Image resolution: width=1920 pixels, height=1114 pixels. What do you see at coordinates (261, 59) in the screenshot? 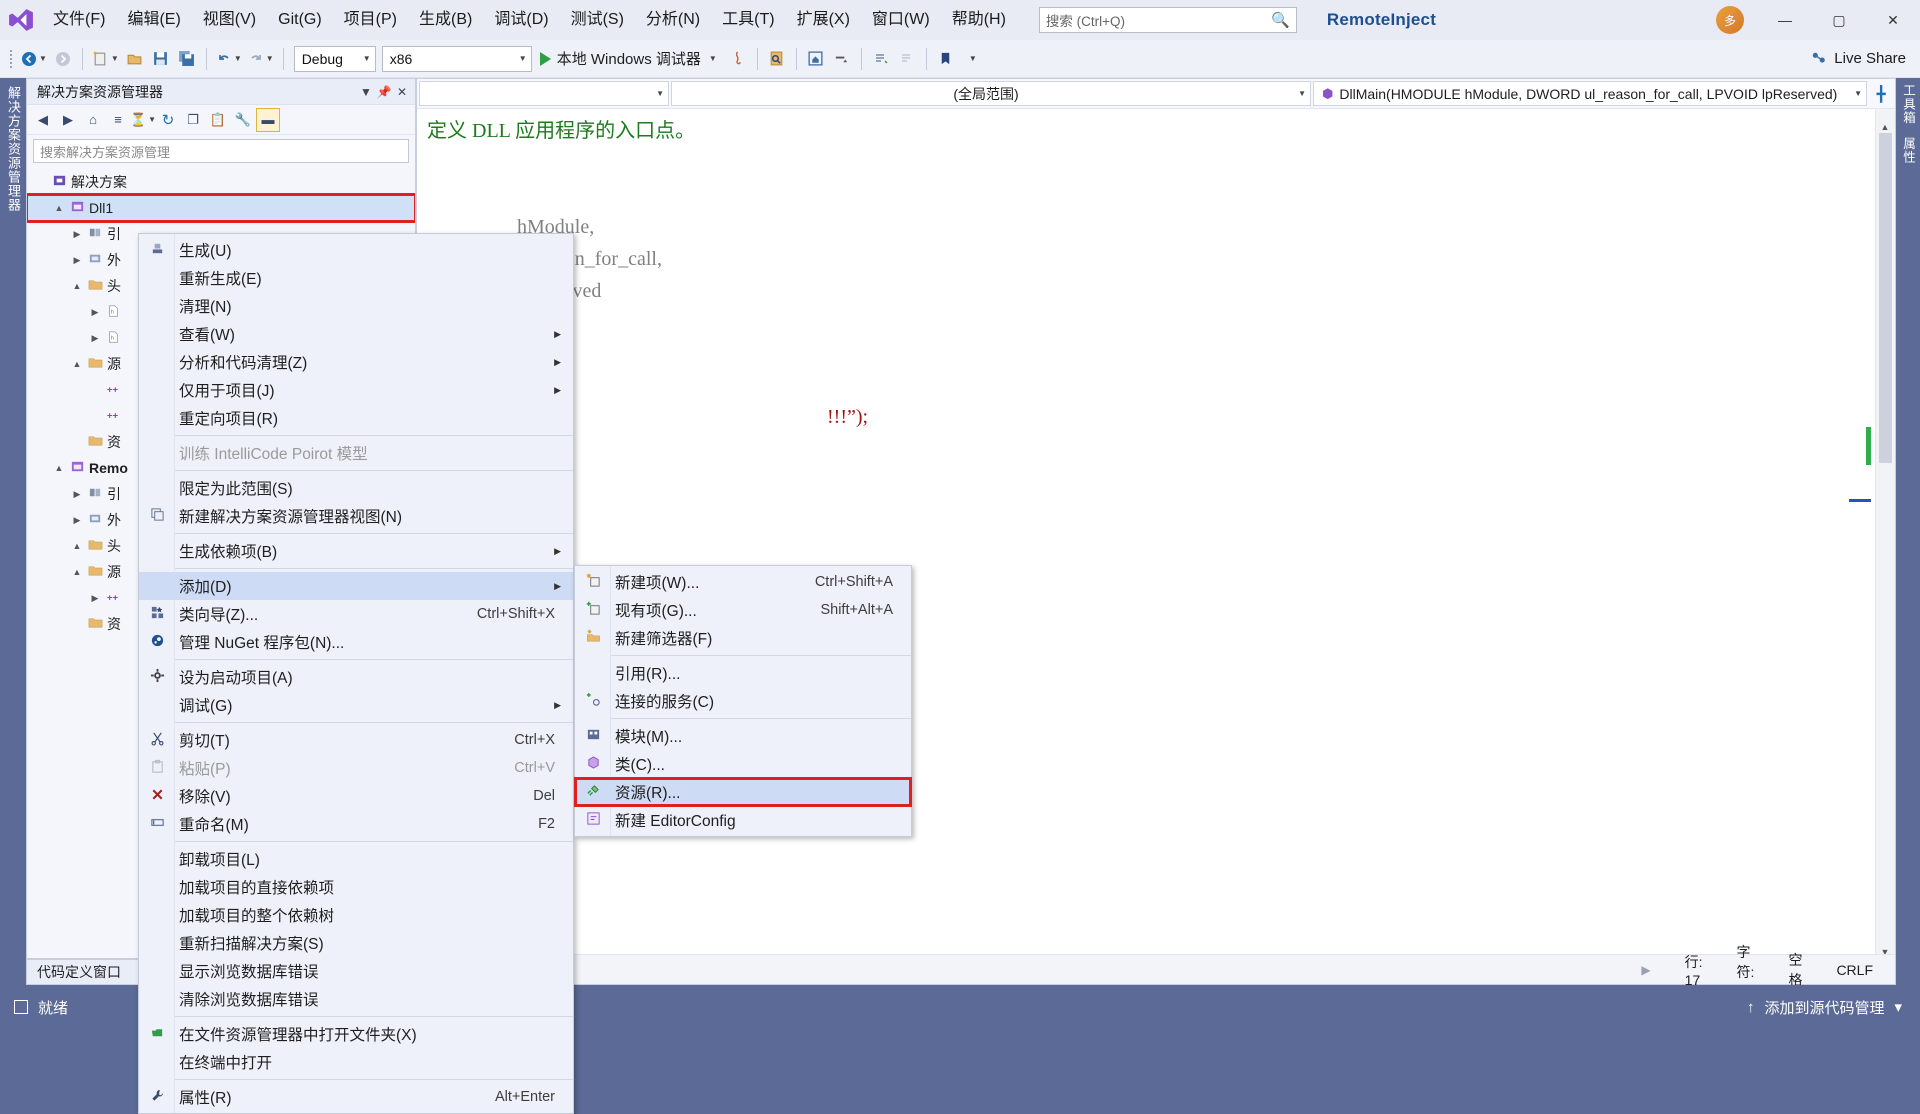
I see `redo-icon: ▼` at bounding box center [261, 59].